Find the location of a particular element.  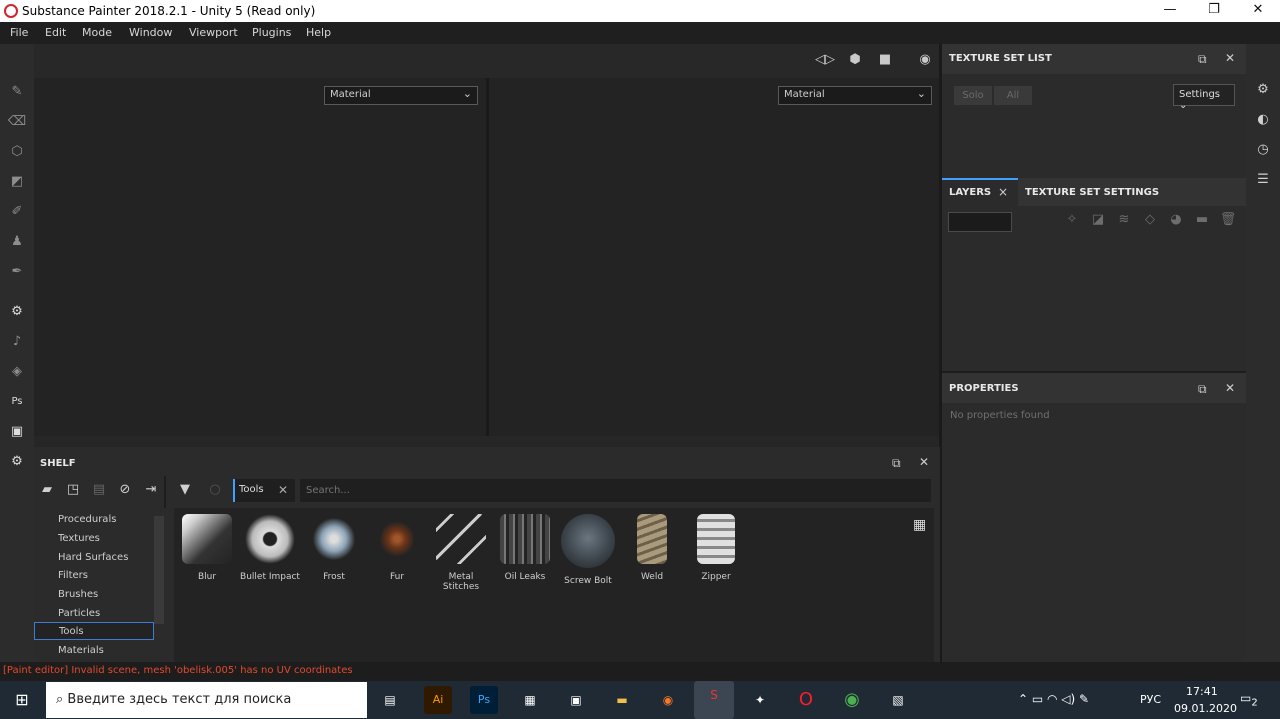

blender-icon: ◉ is located at coordinates (668, 700).